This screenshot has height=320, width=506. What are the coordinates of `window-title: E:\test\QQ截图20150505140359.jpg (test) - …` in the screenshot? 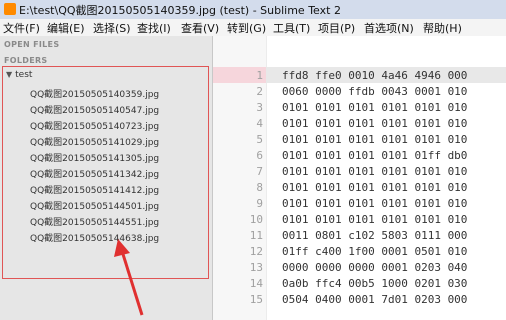 It's located at (180, 10).